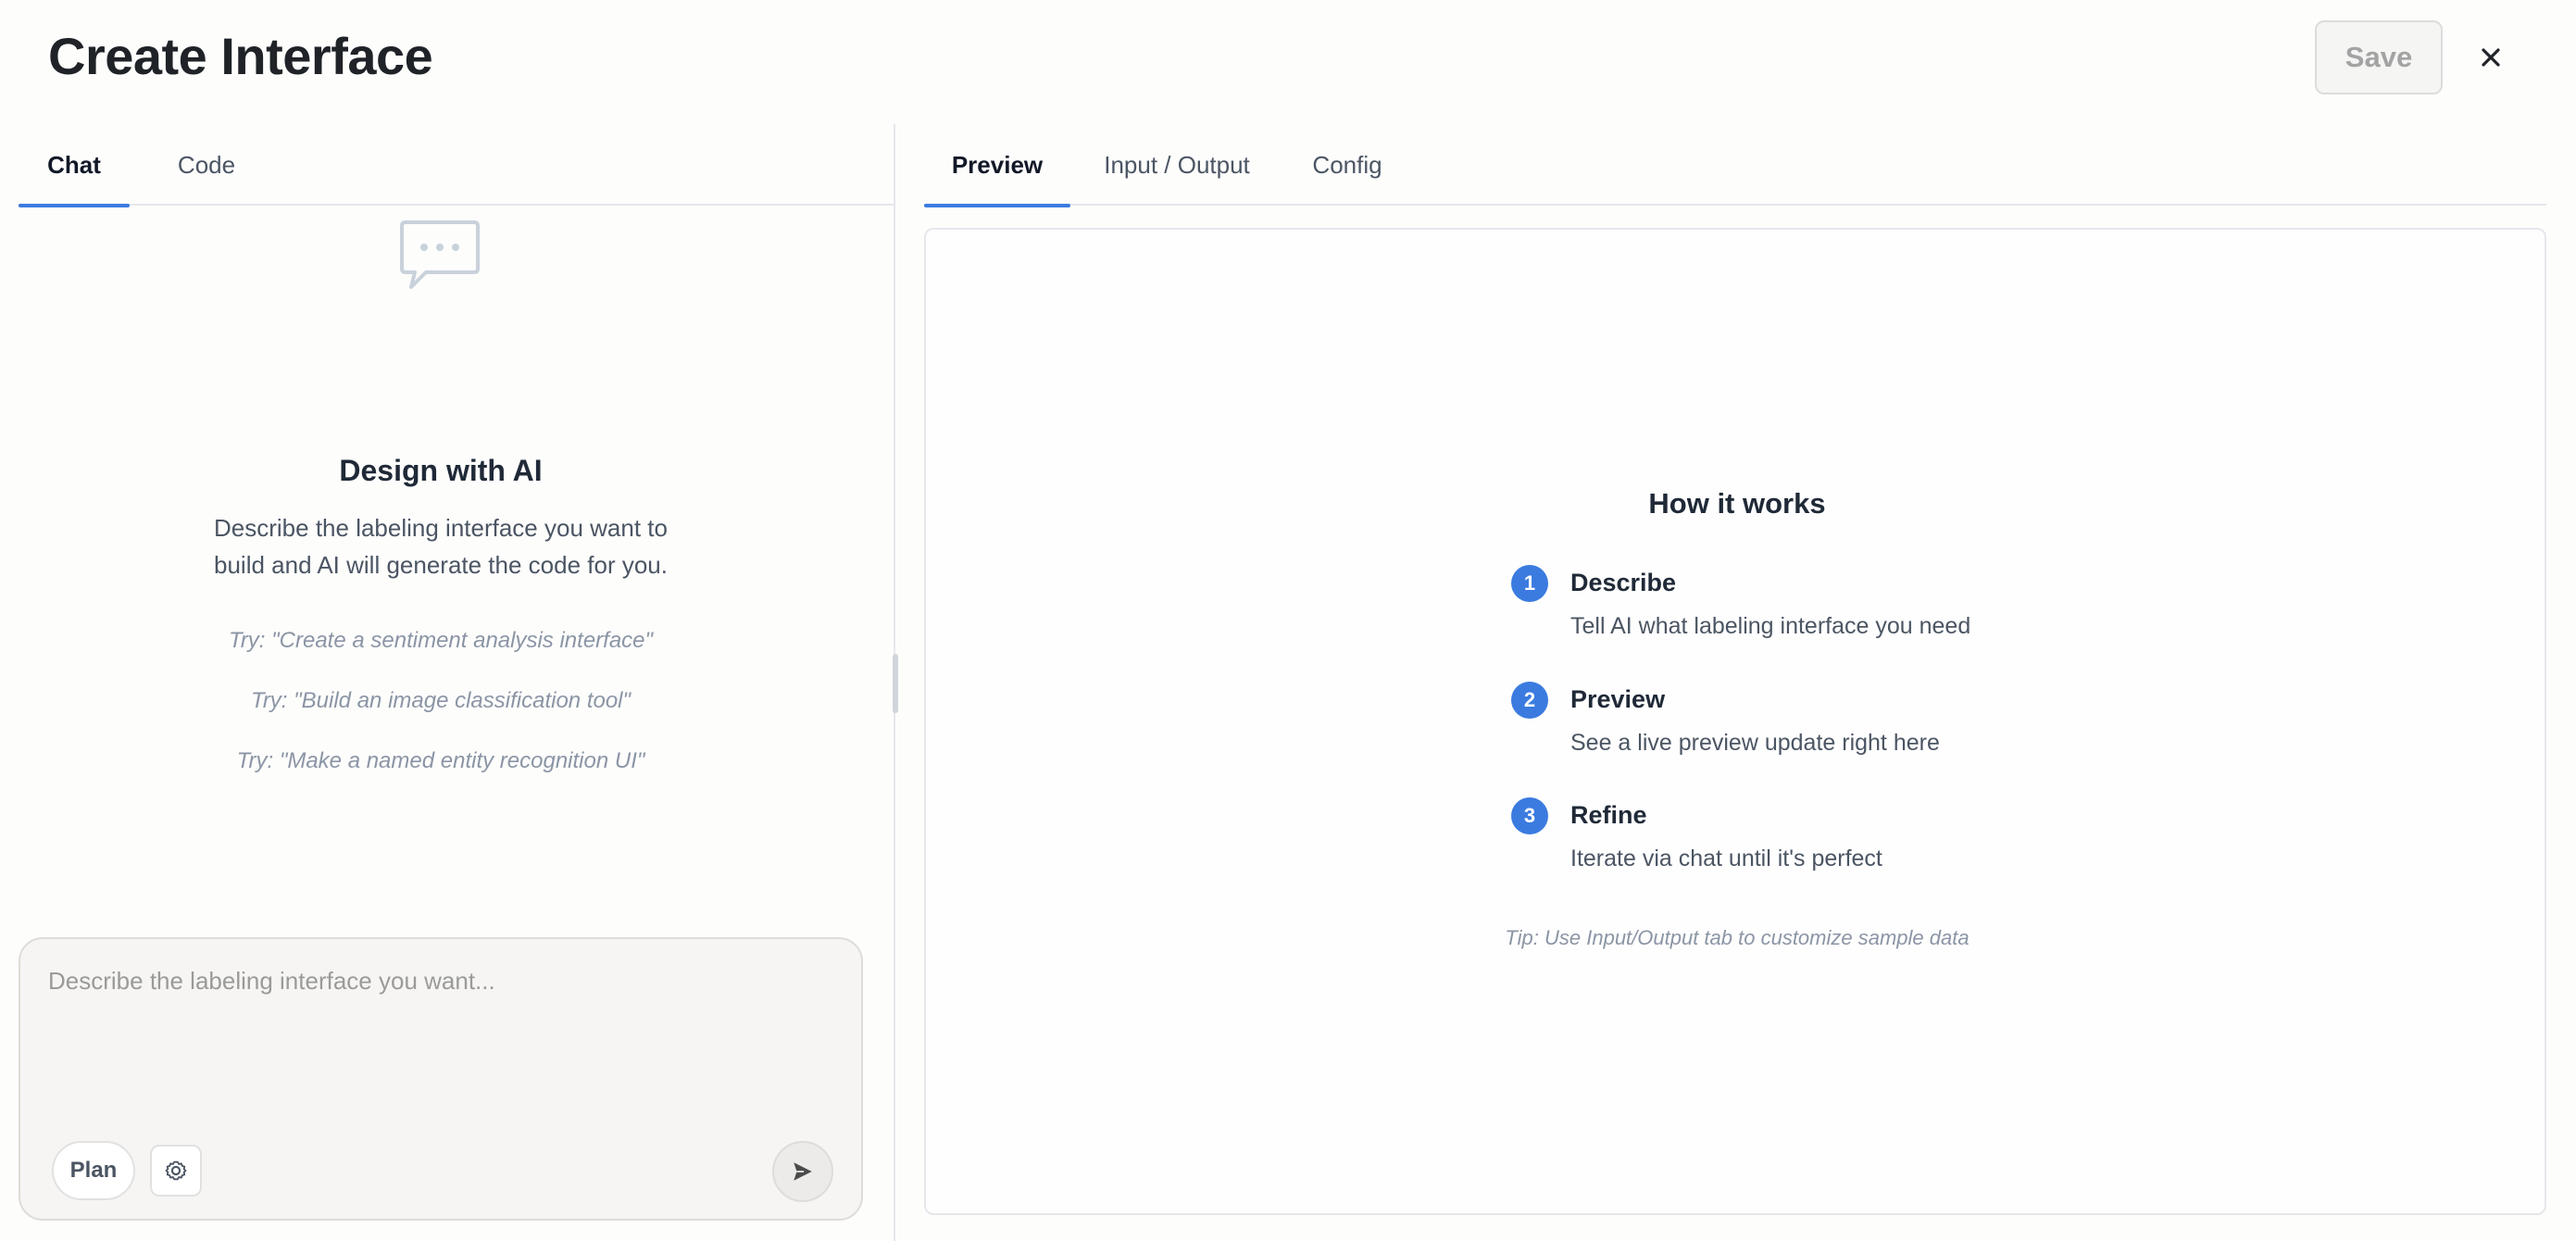 The width and height of the screenshot is (2576, 1241). What do you see at coordinates (1347, 165) in the screenshot?
I see `tab-config: Config` at bounding box center [1347, 165].